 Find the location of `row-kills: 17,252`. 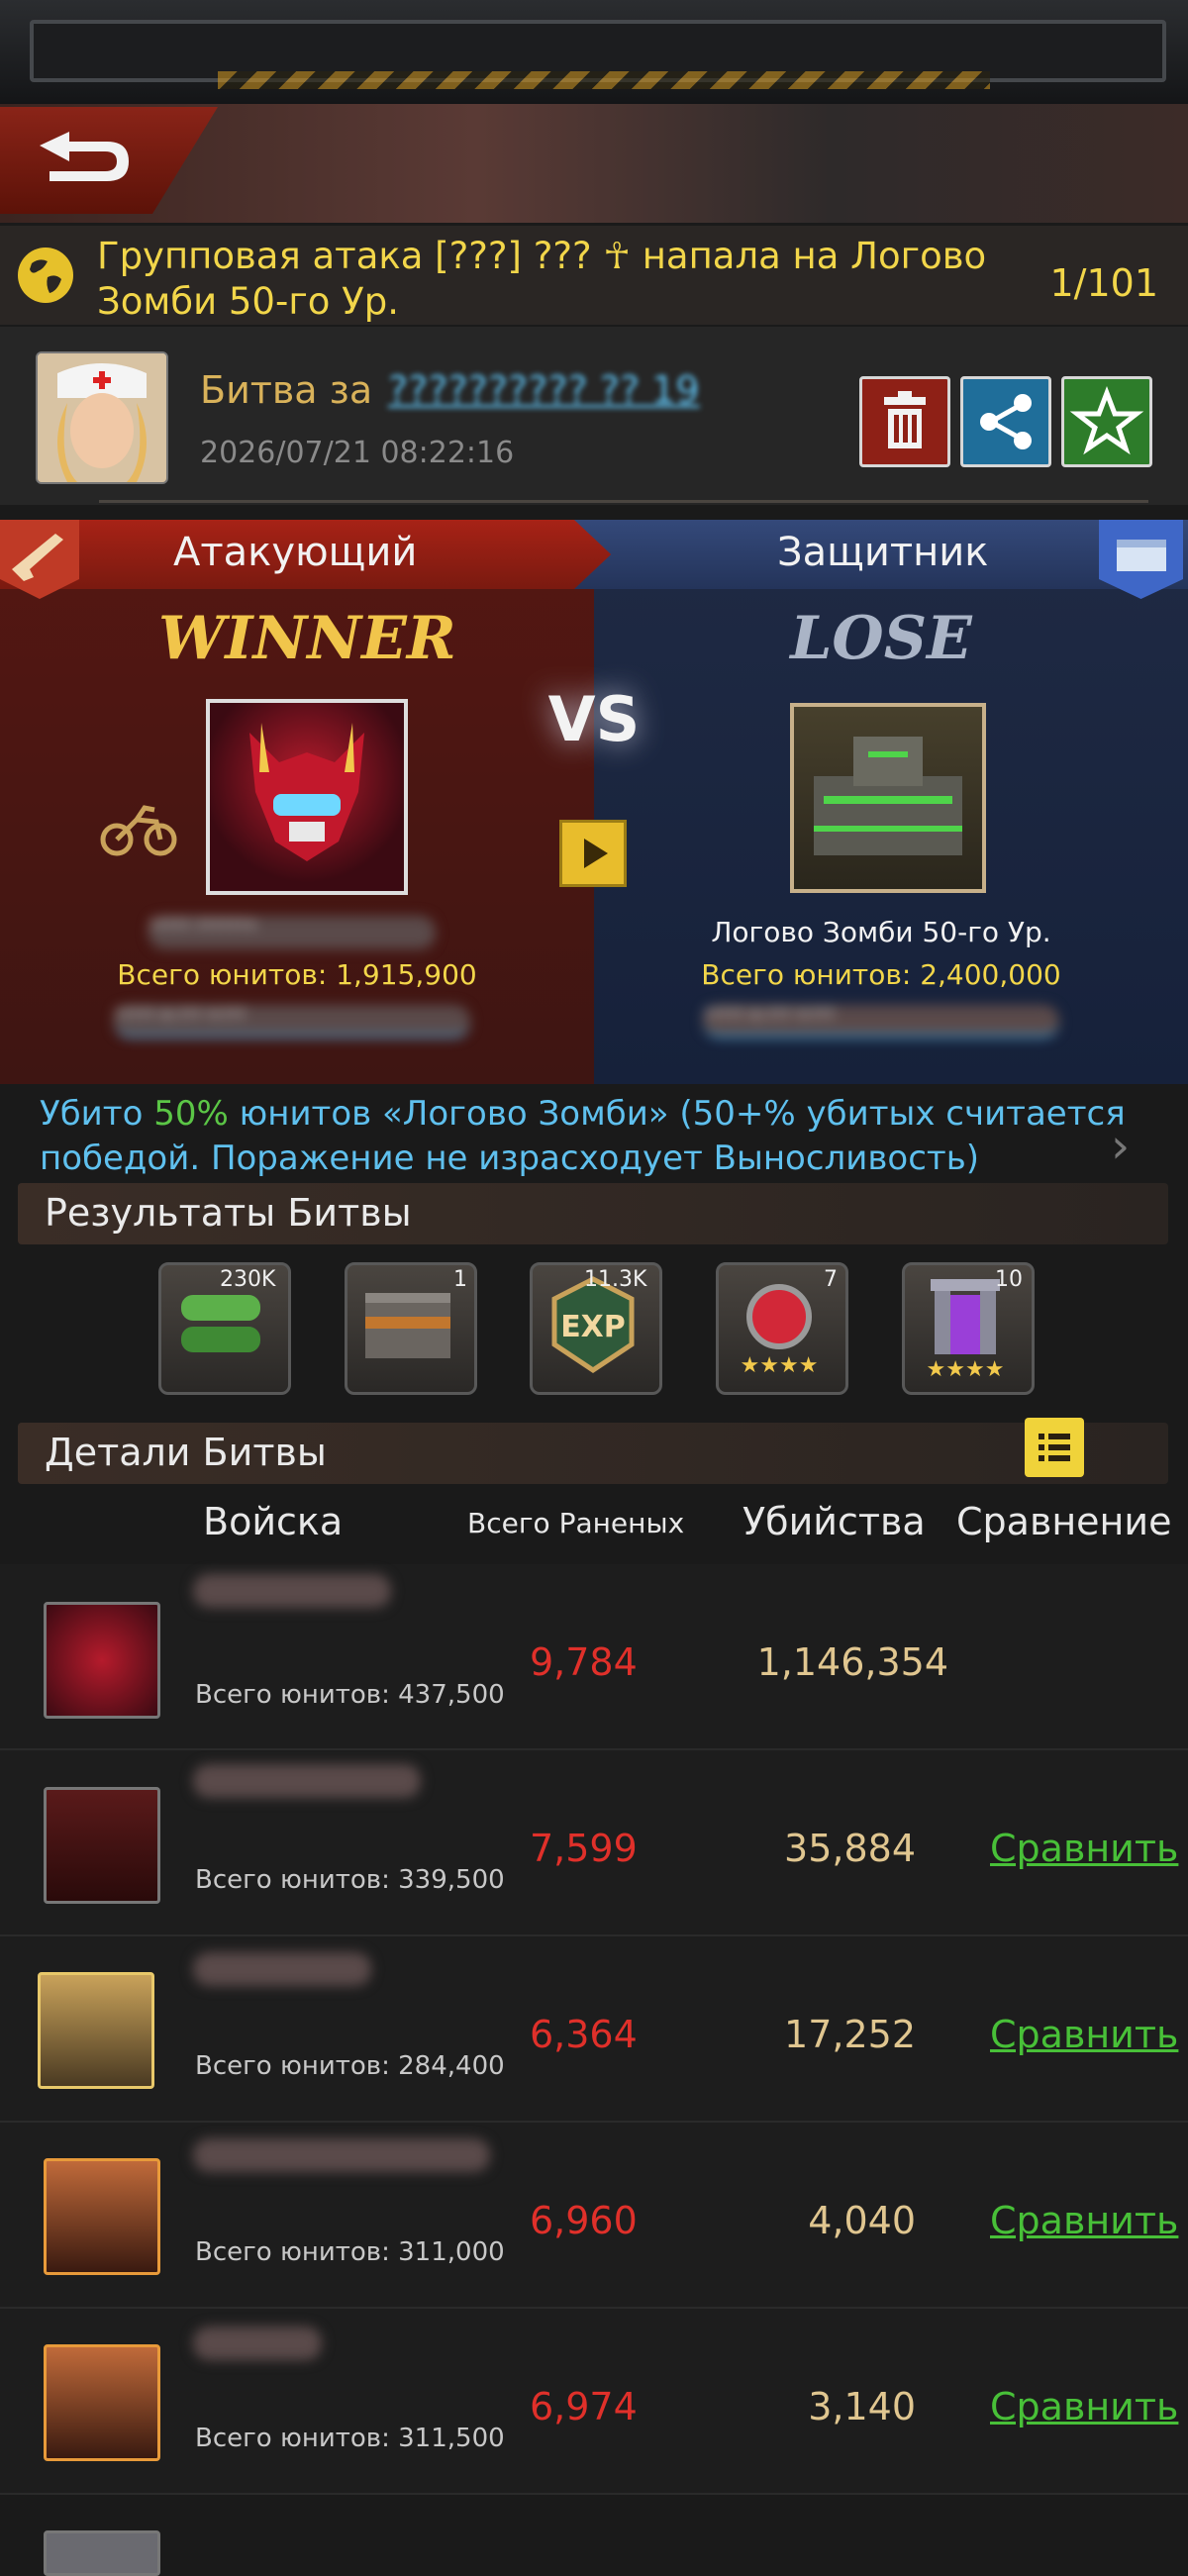

row-kills: 17,252 is located at coordinates (850, 2035).